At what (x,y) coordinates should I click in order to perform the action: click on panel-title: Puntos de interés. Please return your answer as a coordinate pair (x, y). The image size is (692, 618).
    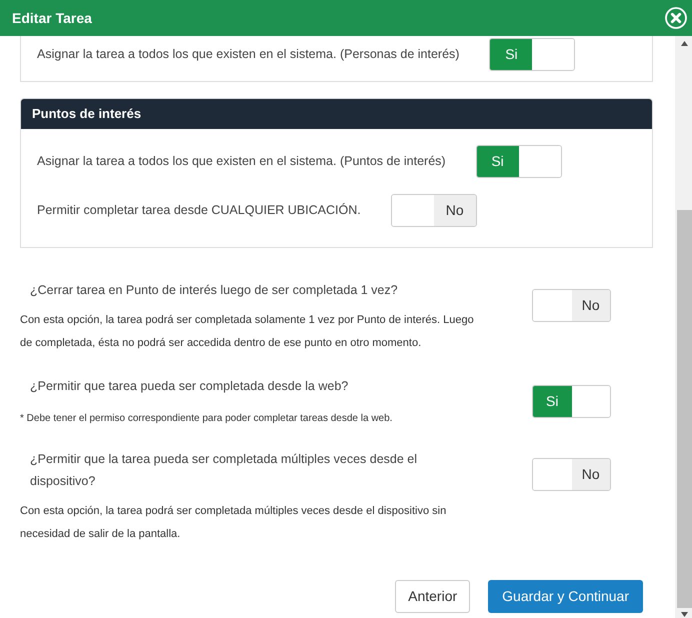
    Looking at the image, I should click on (87, 114).